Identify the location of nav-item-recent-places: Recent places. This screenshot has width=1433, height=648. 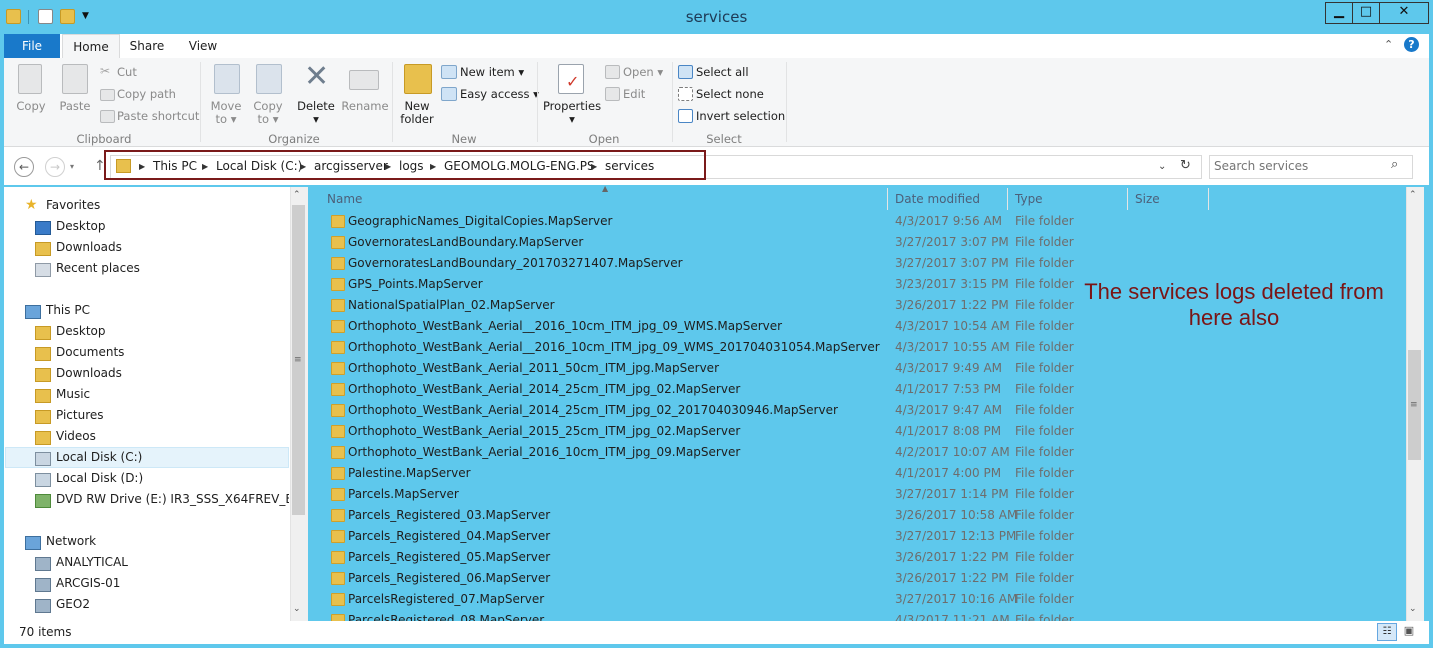
(98, 268).